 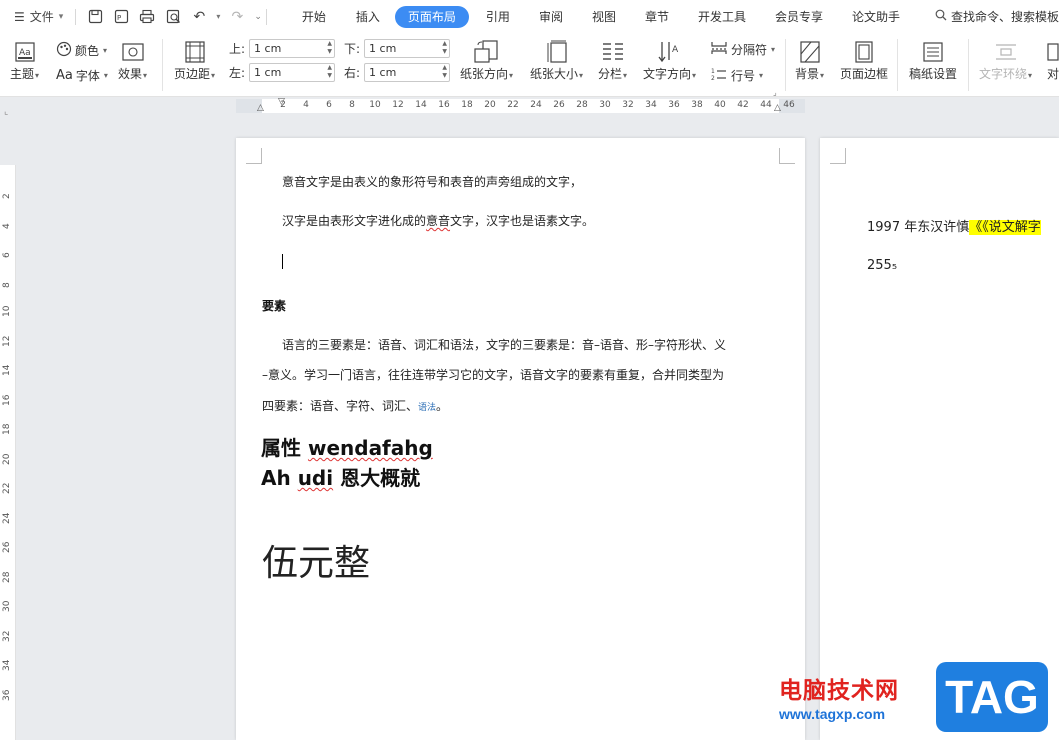 What do you see at coordinates (933, 59) in the screenshot?
I see `draft-paper-button: 稿纸设置` at bounding box center [933, 59].